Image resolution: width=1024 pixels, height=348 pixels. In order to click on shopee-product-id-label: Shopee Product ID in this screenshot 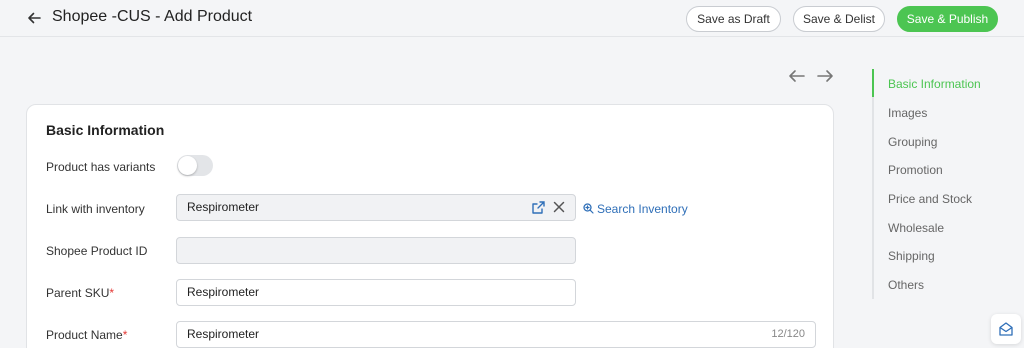, I will do `click(97, 251)`.